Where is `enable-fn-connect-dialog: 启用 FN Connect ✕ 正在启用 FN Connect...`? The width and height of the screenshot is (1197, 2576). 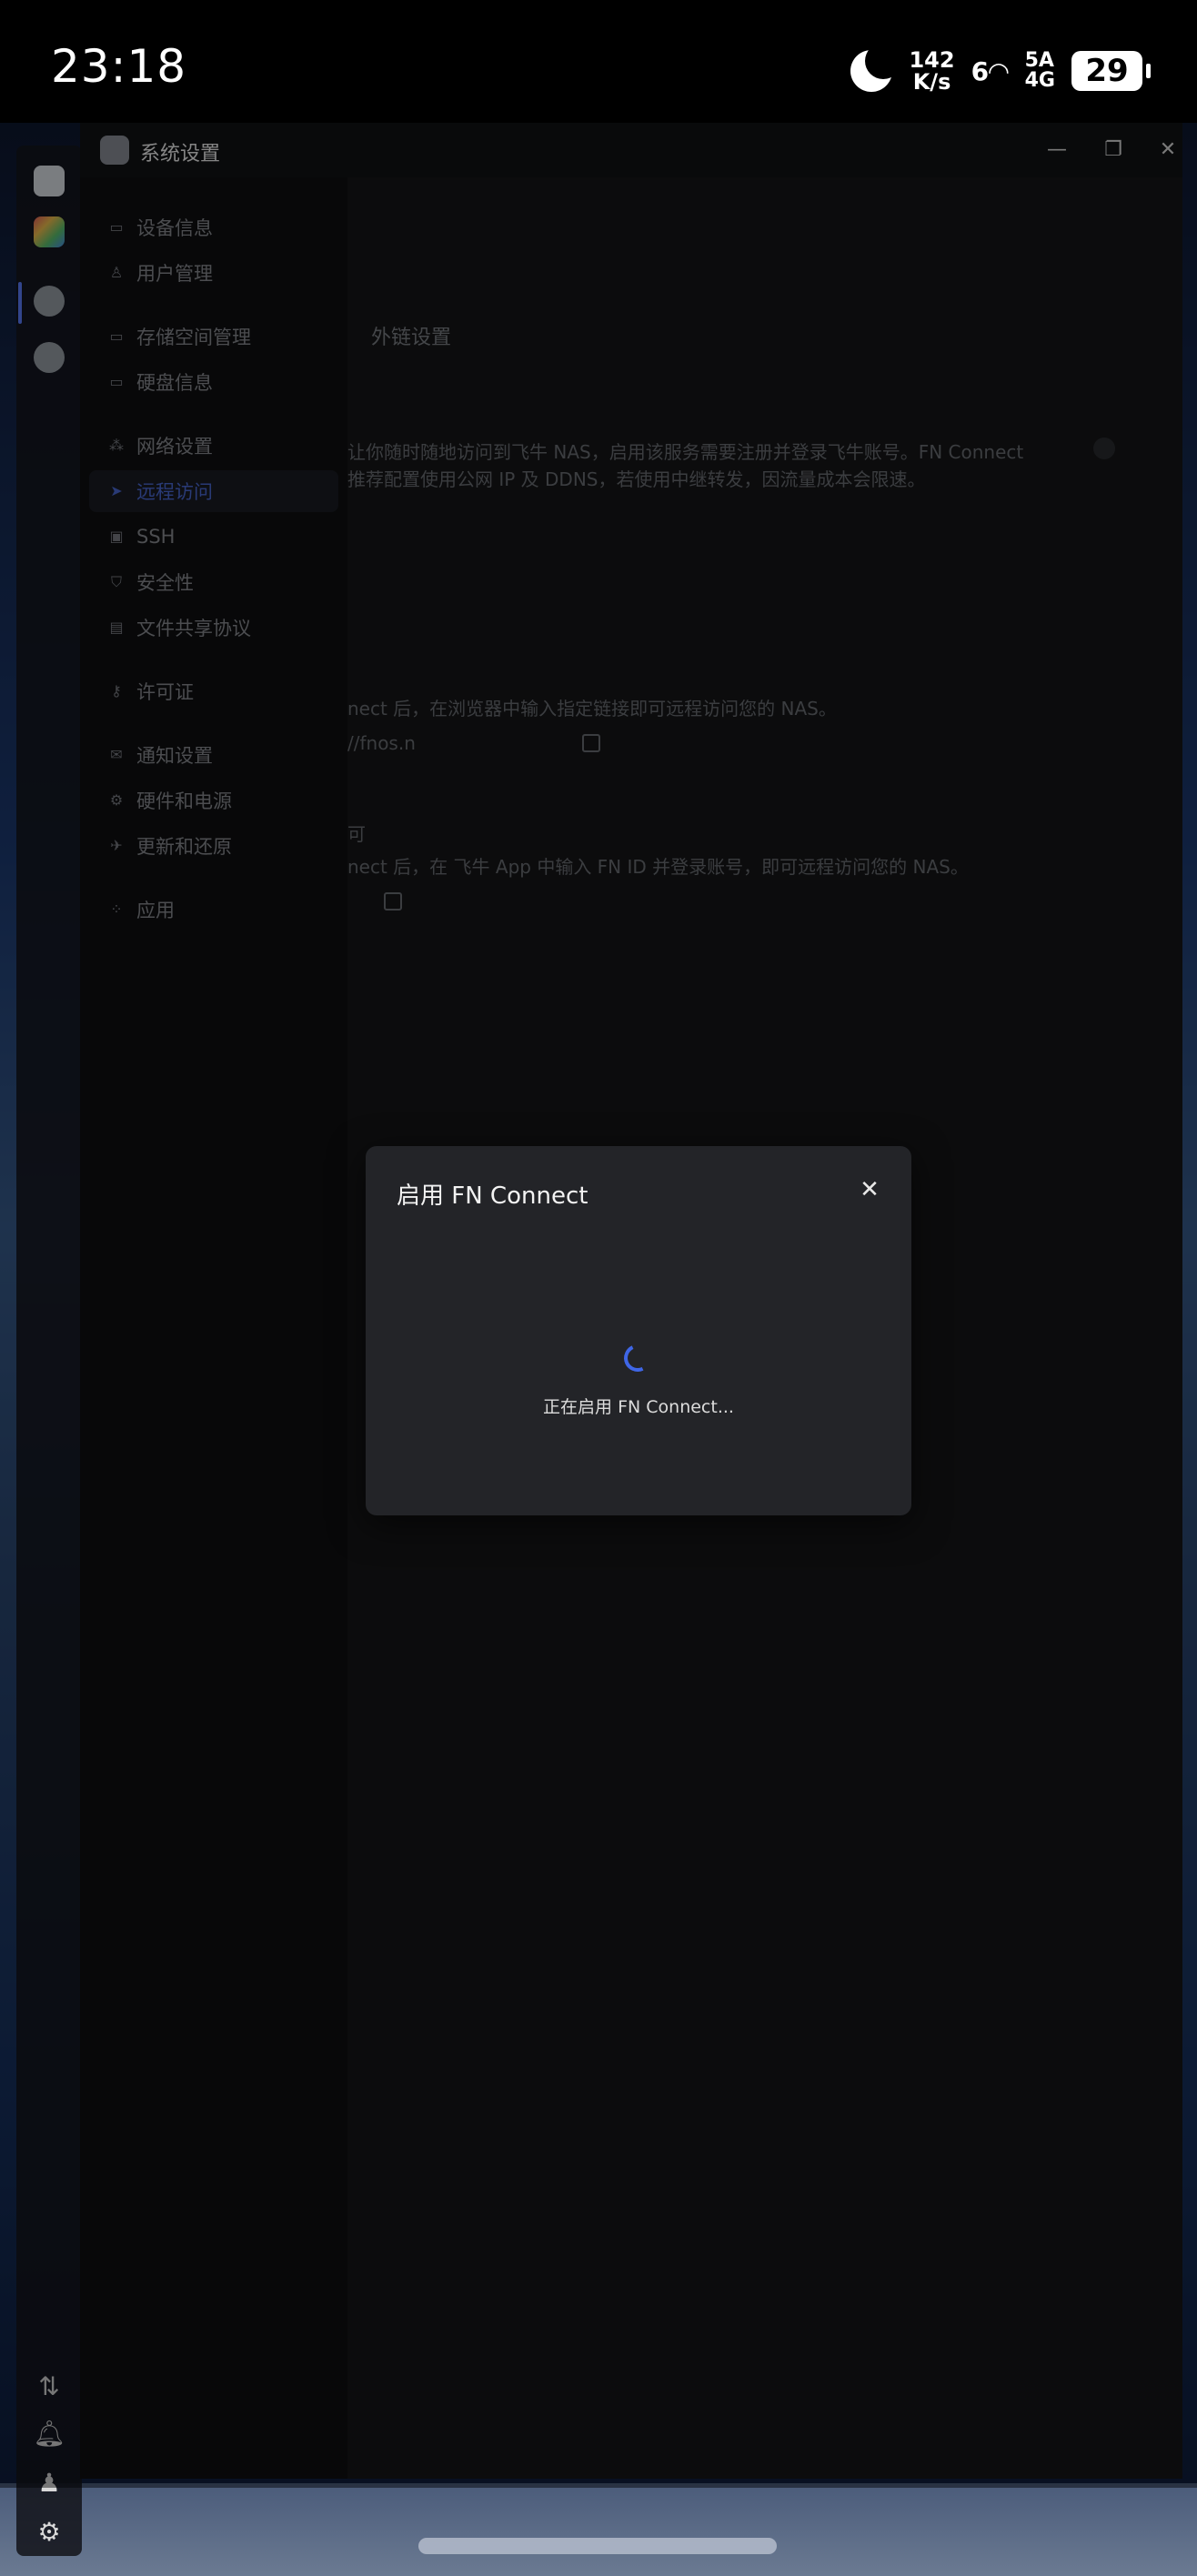
enable-fn-connect-dialog: 启用 FN Connect ✕ 正在启用 FN Connect... is located at coordinates (638, 1330).